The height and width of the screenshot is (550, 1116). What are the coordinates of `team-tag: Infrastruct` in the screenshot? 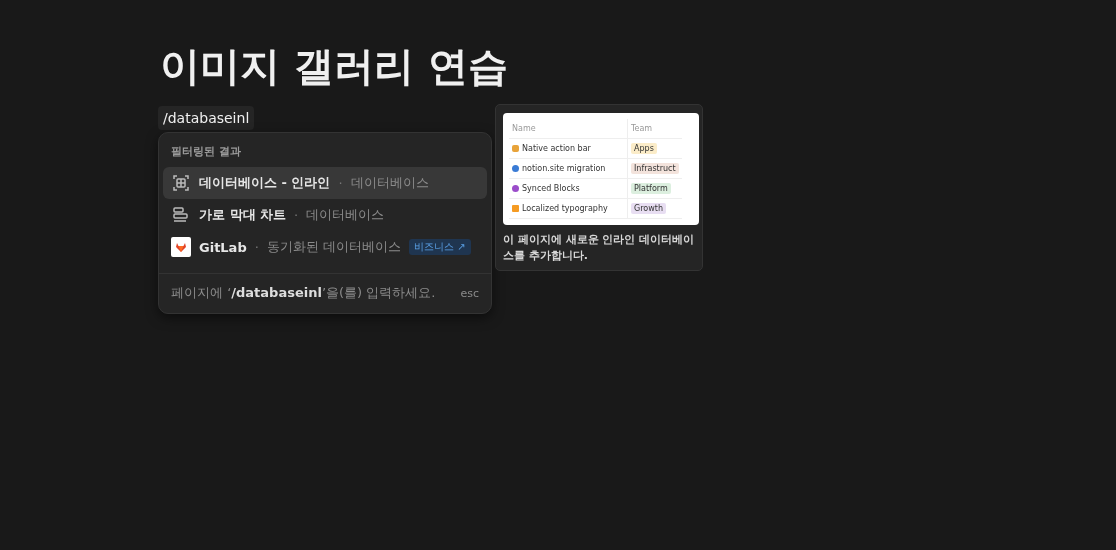 It's located at (655, 168).